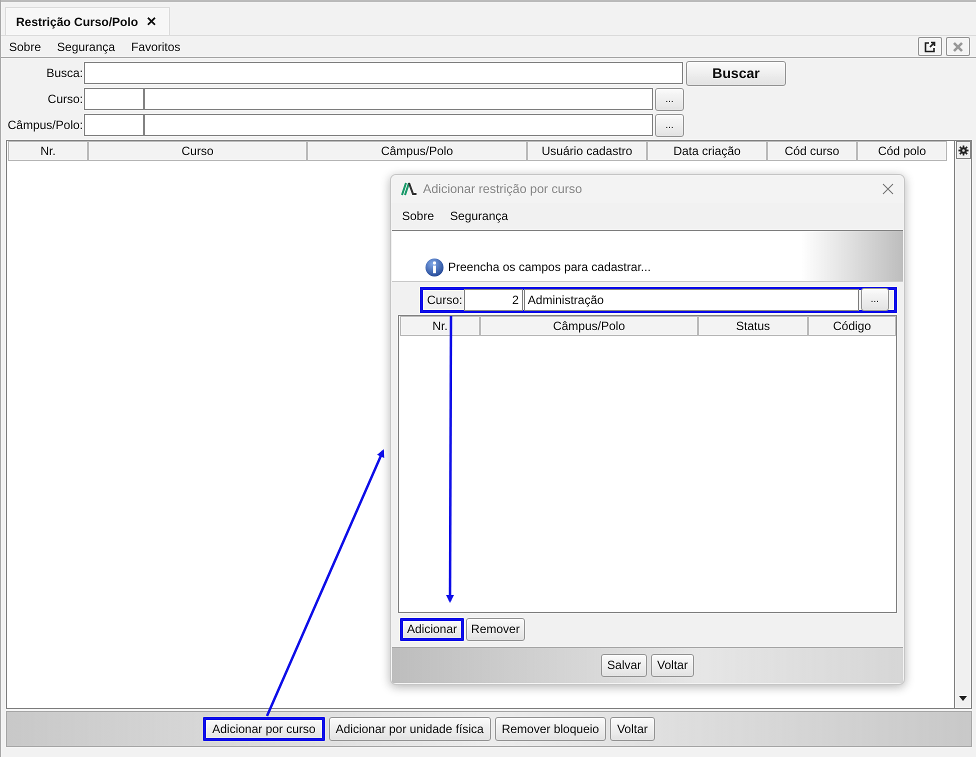 The height and width of the screenshot is (757, 976). I want to click on action-button: Adicionar por unidade física, so click(409, 729).